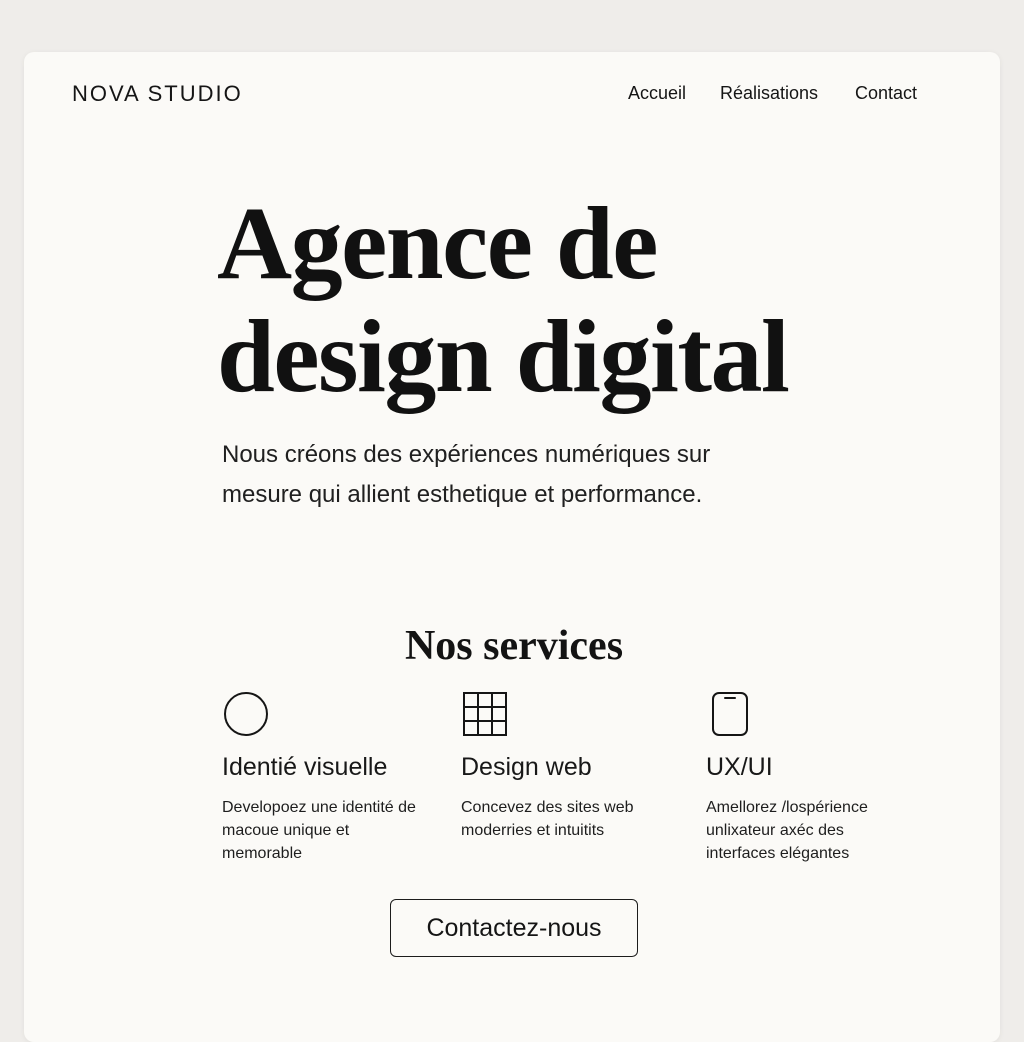 The width and height of the screenshot is (1024, 1042). What do you see at coordinates (657, 93) in the screenshot?
I see `nav-link-home: Accueil` at bounding box center [657, 93].